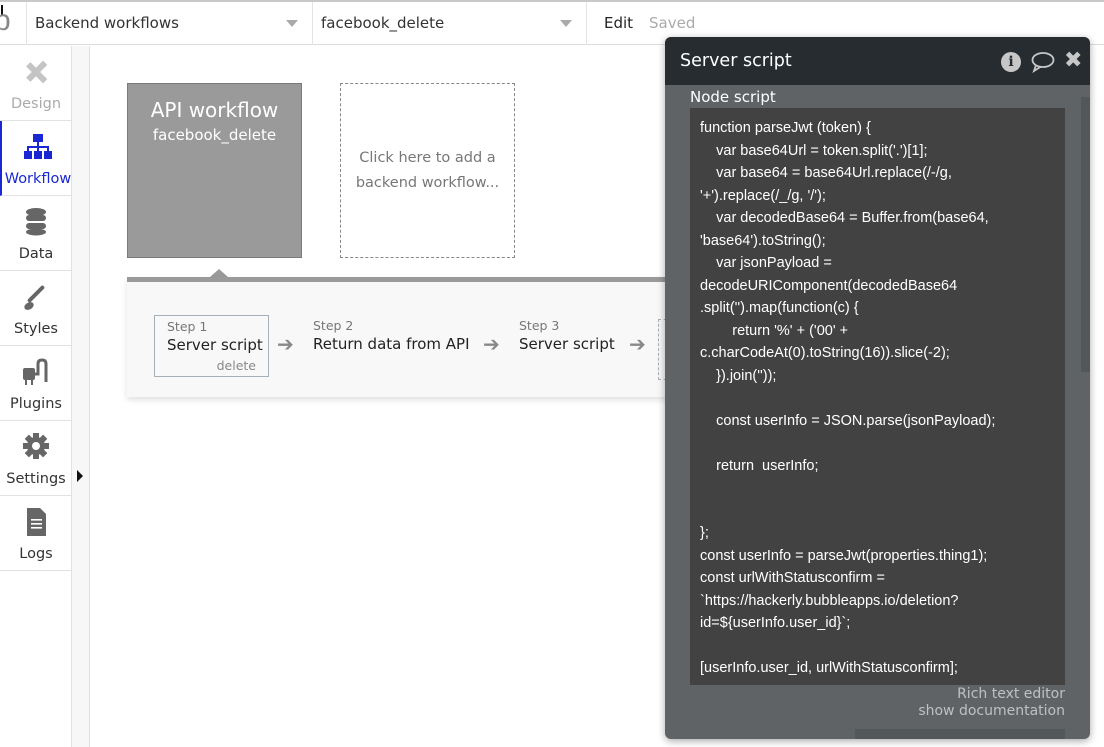  I want to click on gear-icon, so click(36, 446).